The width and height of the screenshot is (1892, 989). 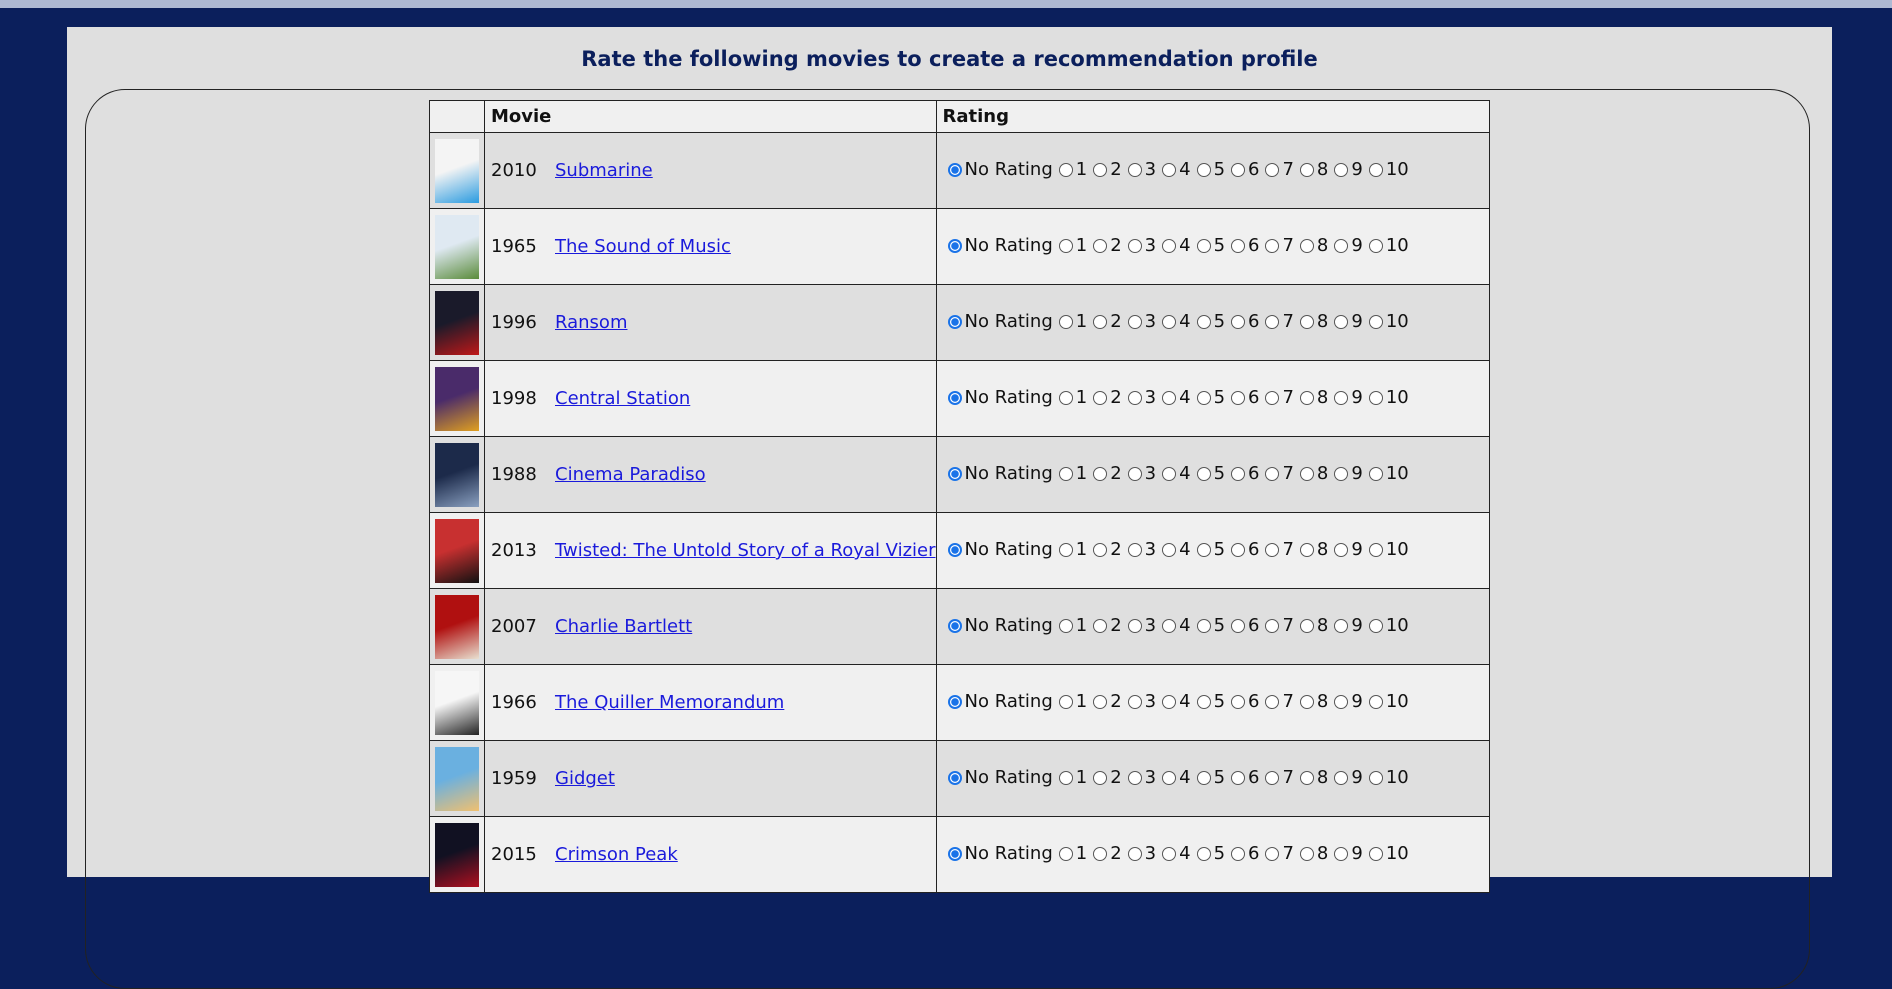 What do you see at coordinates (623, 626) in the screenshot?
I see `movie-title-link: Charlie Bartlett` at bounding box center [623, 626].